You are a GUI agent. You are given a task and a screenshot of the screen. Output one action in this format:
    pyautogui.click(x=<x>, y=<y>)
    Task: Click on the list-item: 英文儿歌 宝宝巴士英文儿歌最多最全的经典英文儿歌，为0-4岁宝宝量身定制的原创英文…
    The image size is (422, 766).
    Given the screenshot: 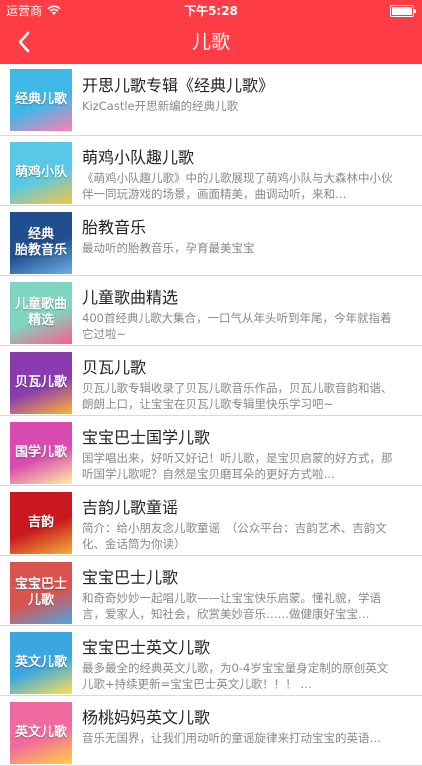 What is the action you would take?
    pyautogui.click(x=211, y=661)
    